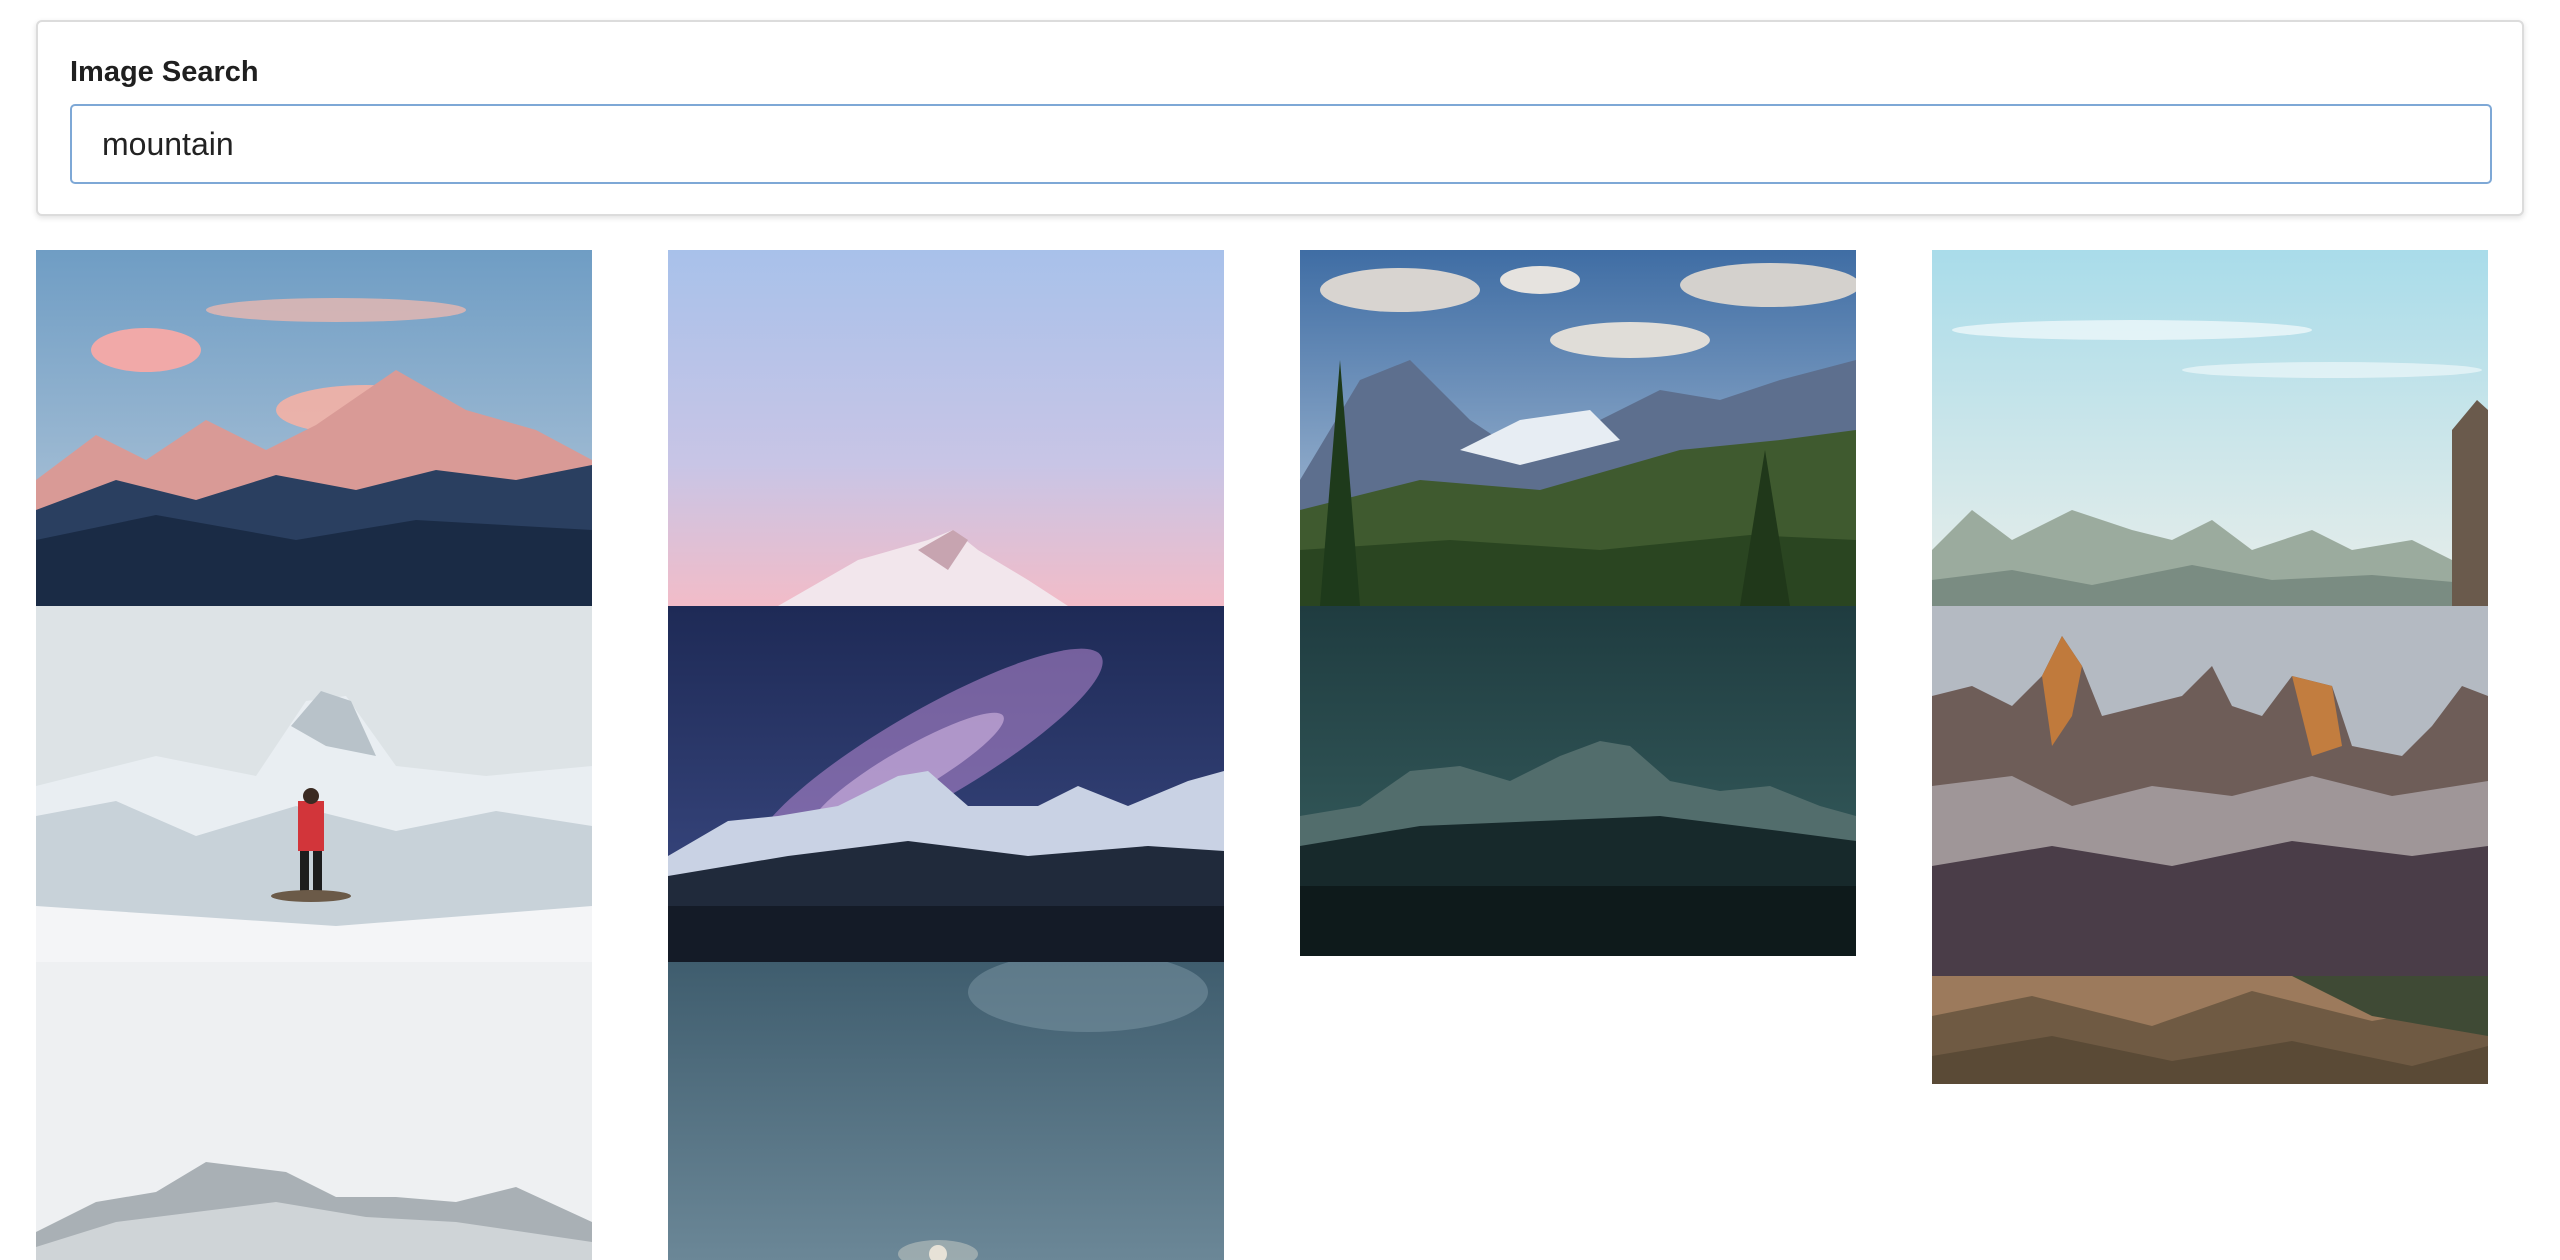 The height and width of the screenshot is (1260, 2560). Describe the element at coordinates (1281, 144) in the screenshot. I see `search-input` at that location.